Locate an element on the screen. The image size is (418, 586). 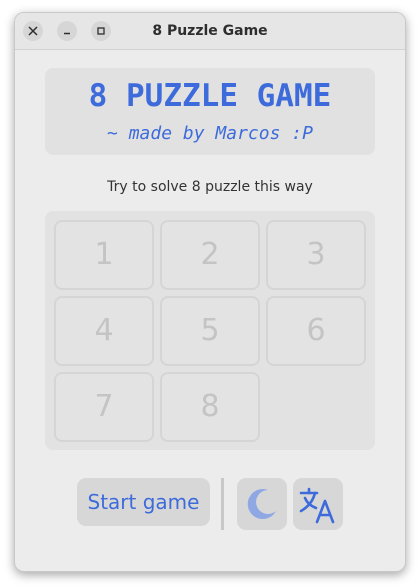
start-game-button: Start game is located at coordinates (143, 502).